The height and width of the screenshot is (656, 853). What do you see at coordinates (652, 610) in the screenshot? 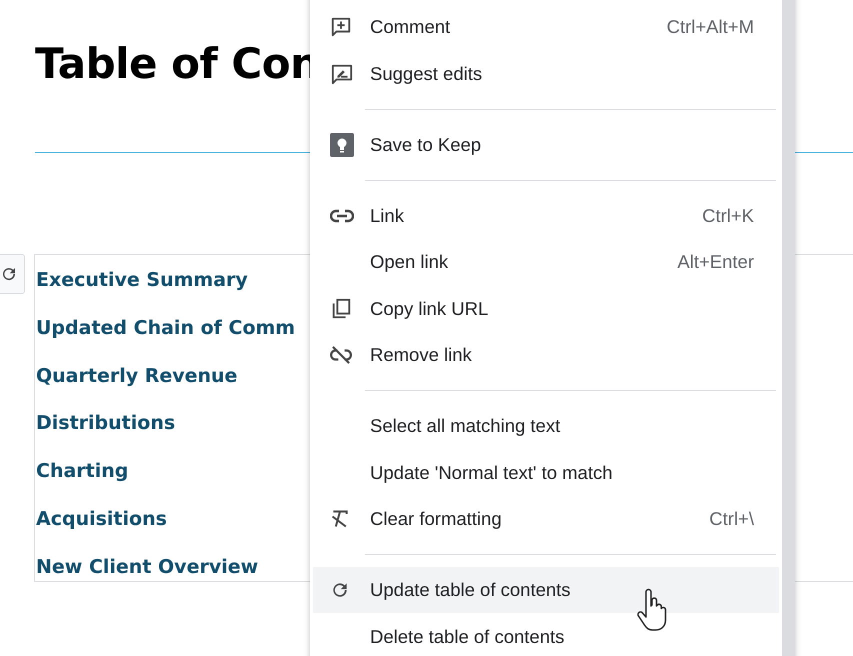
I see `hand-cursor-icon` at bounding box center [652, 610].